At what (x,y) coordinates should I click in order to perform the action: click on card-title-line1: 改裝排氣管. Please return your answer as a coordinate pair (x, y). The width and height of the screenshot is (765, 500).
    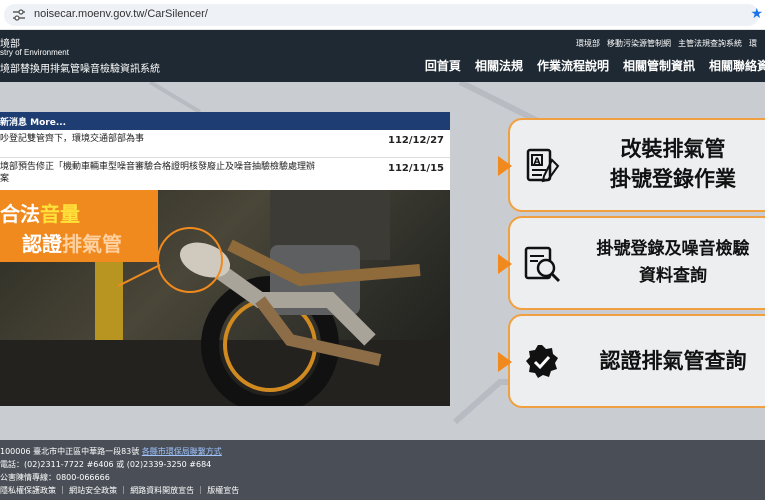
    Looking at the image, I should click on (673, 149).